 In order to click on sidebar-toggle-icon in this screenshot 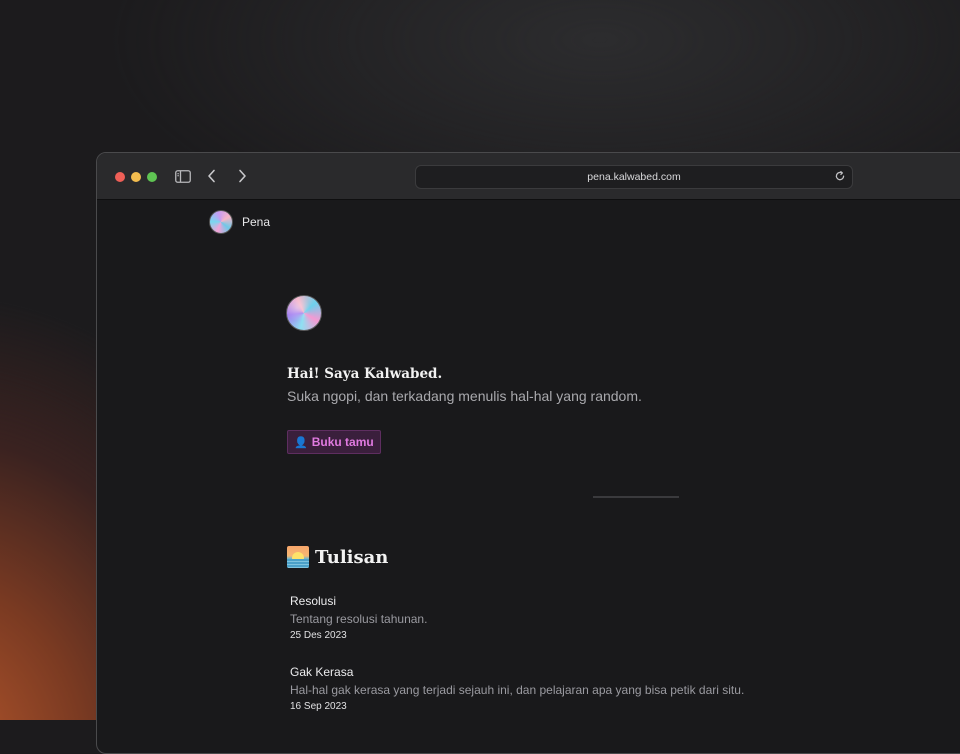, I will do `click(183, 176)`.